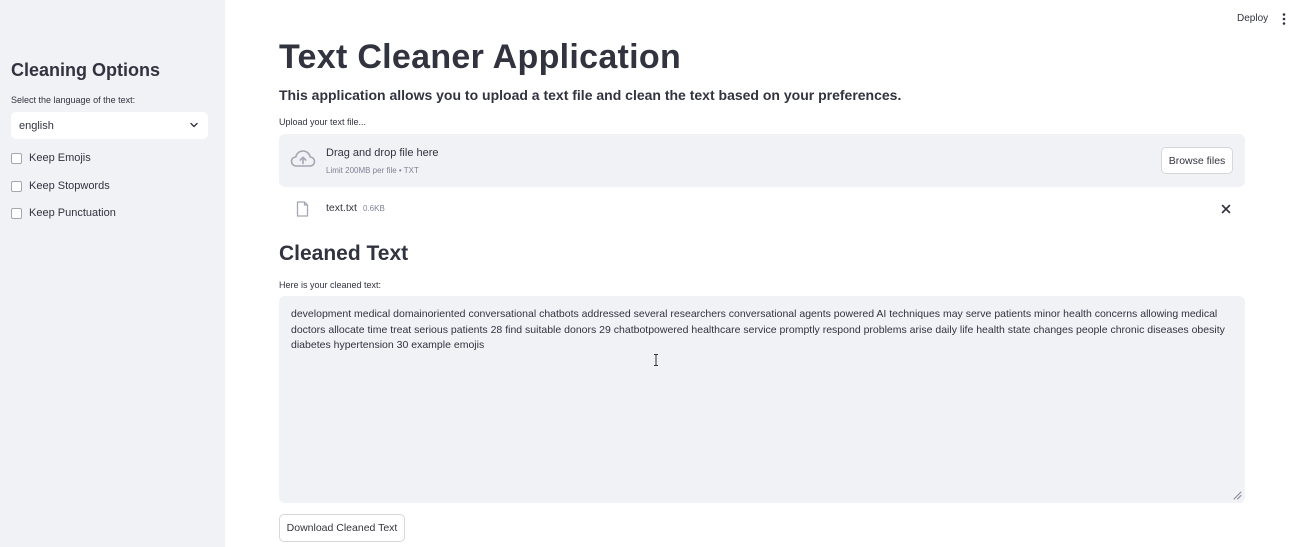 This screenshot has width=1292, height=547. What do you see at coordinates (330, 285) in the screenshot?
I see `cleaned-text-label: Here is your cleaned text:` at bounding box center [330, 285].